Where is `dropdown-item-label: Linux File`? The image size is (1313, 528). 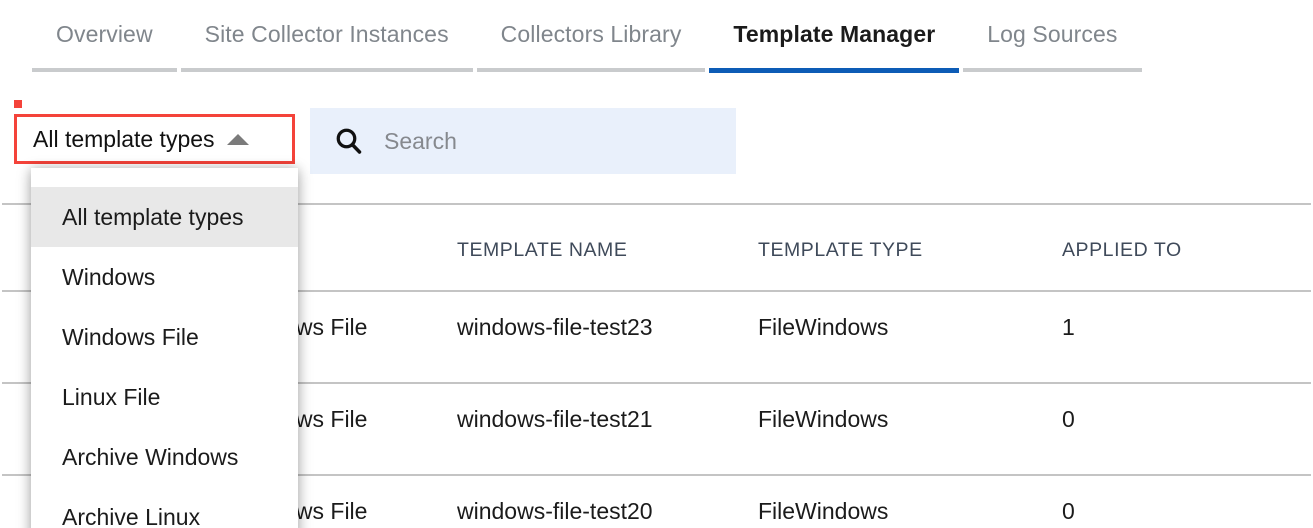 dropdown-item-label: Linux File is located at coordinates (111, 396).